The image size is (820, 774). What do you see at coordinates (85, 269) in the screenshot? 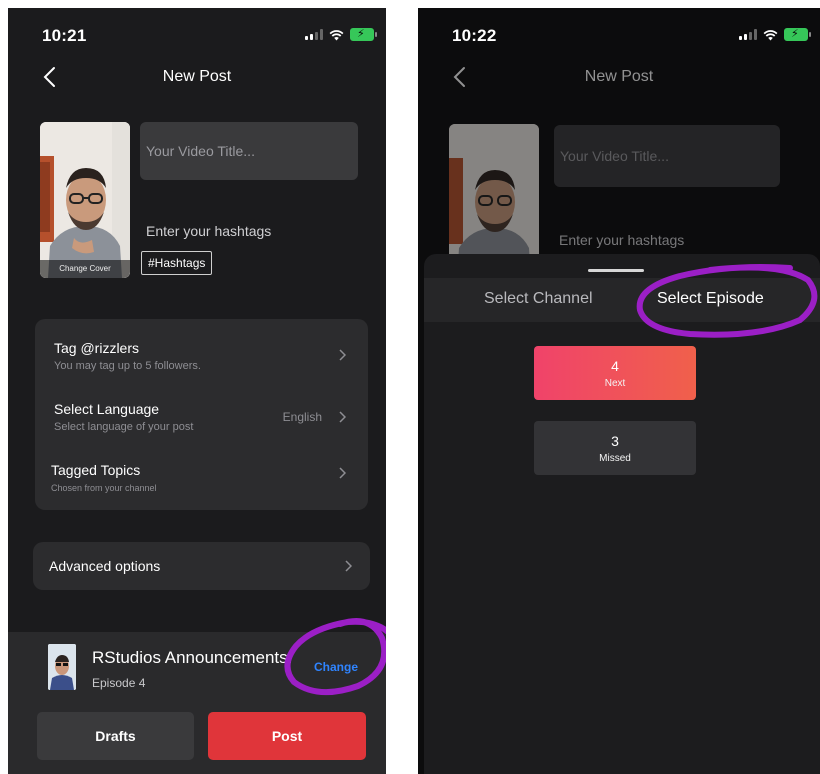
I see `change-cover-label: Change Cover` at bounding box center [85, 269].